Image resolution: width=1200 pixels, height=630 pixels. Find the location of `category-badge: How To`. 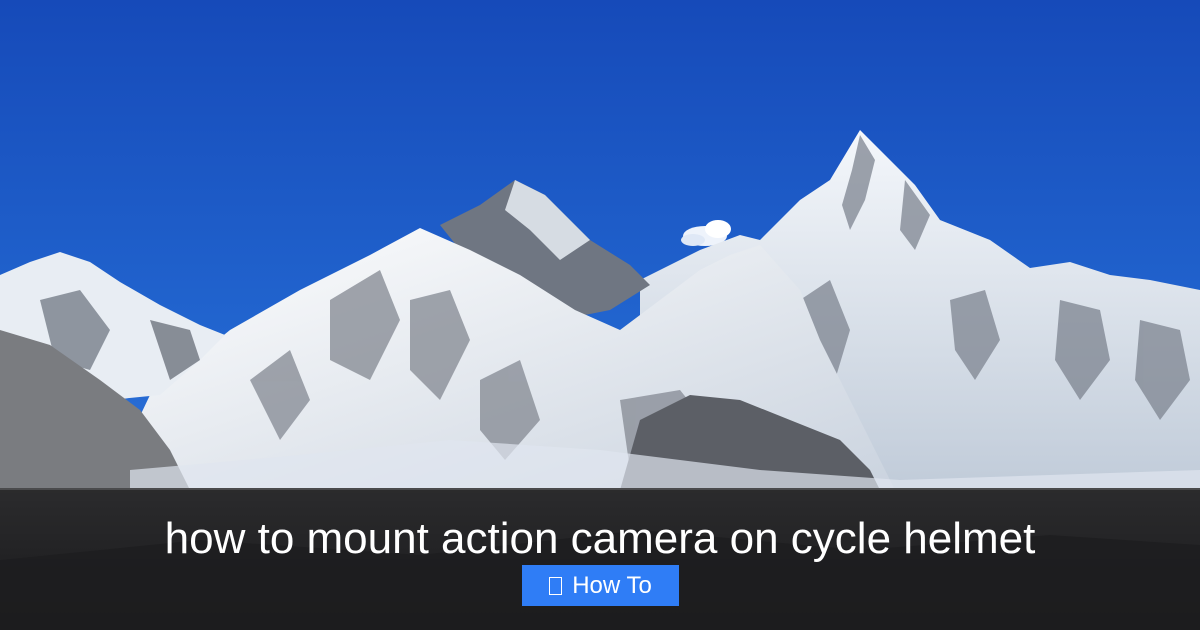

category-badge: How To is located at coordinates (600, 585).